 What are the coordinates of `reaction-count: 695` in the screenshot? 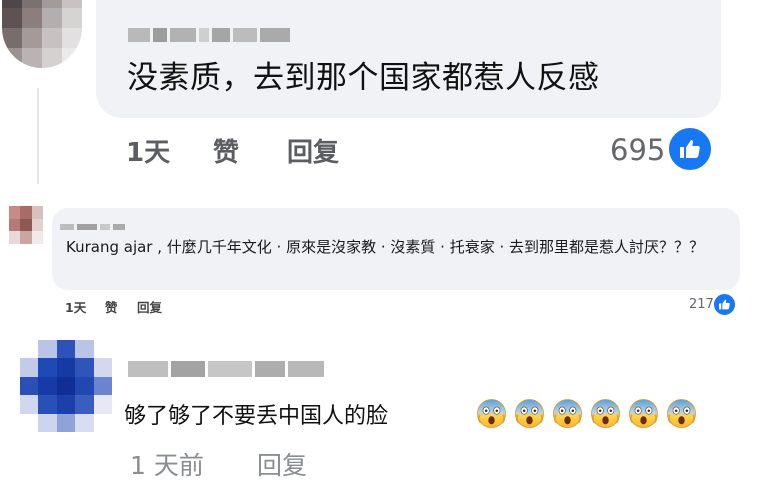 It's located at (637, 150).